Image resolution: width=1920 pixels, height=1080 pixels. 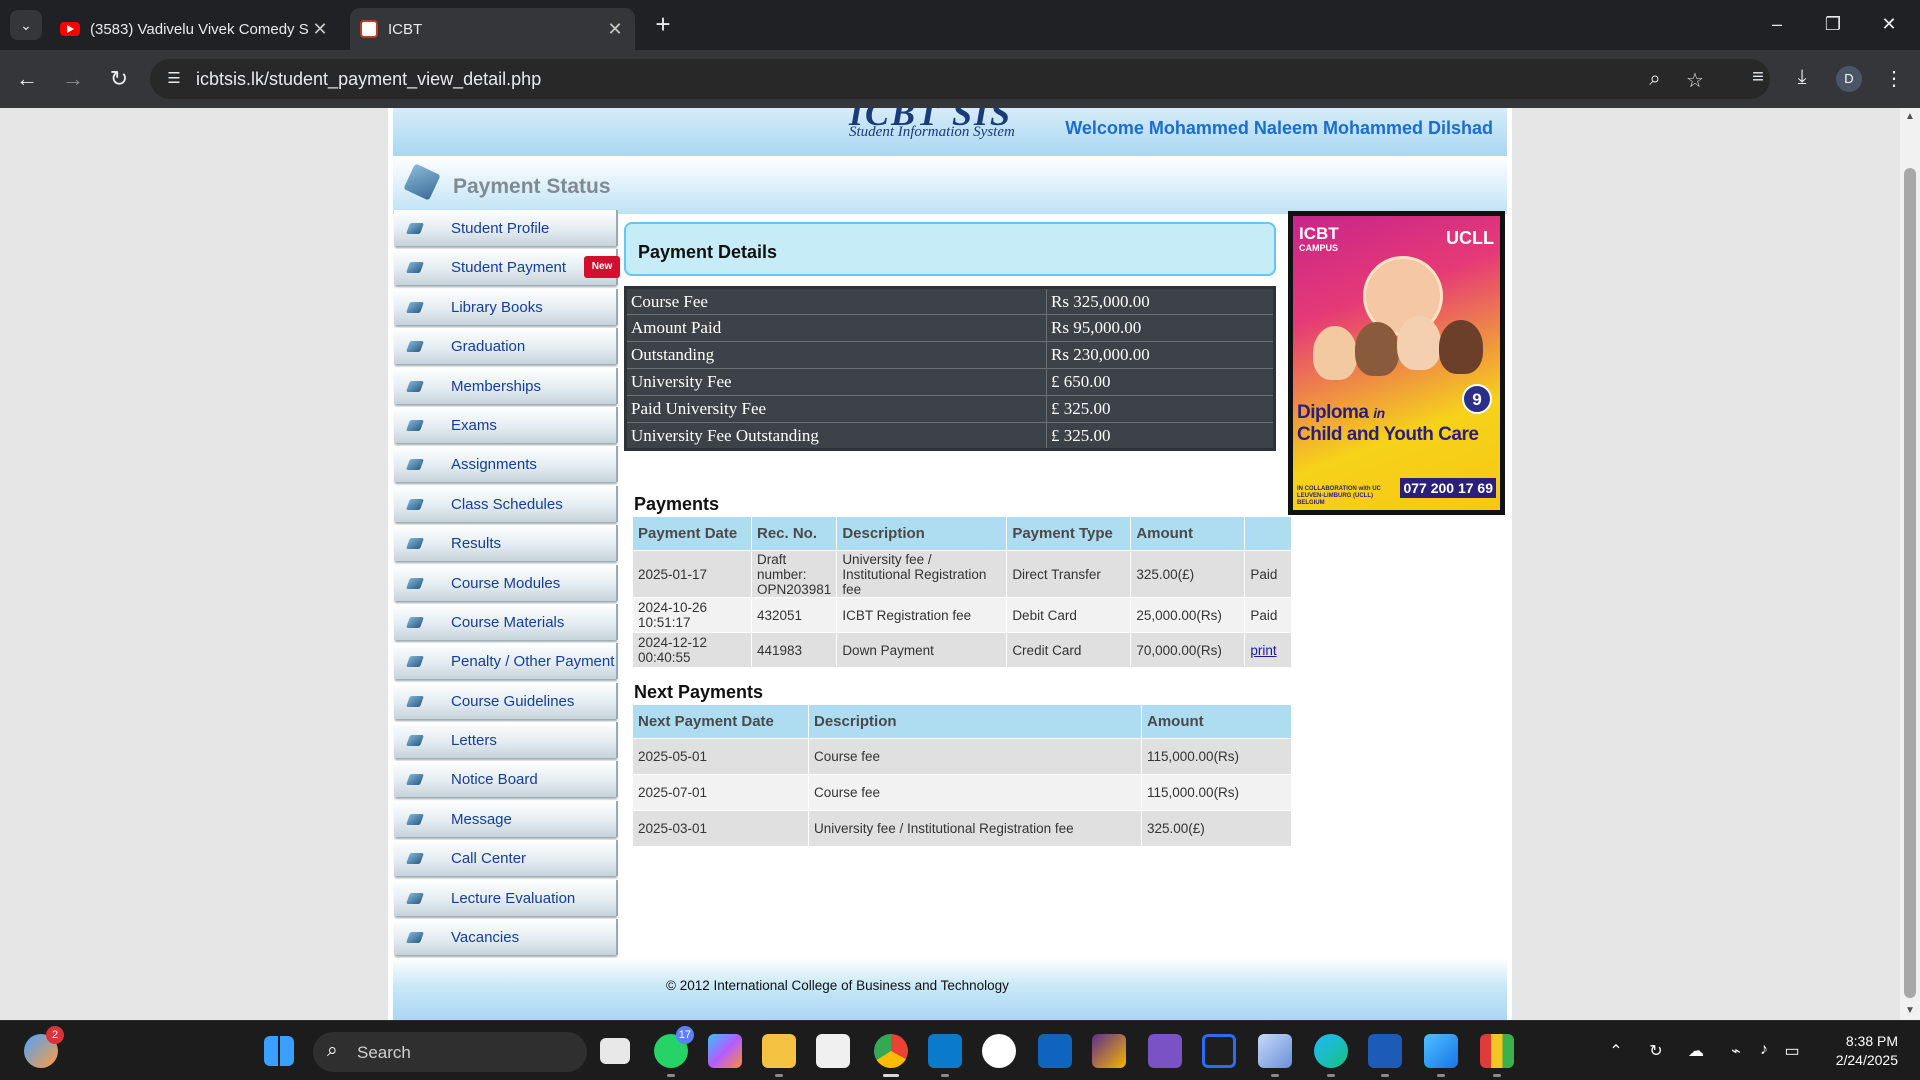 What do you see at coordinates (415, 819) in the screenshot?
I see `menu-bullet-icon` at bounding box center [415, 819].